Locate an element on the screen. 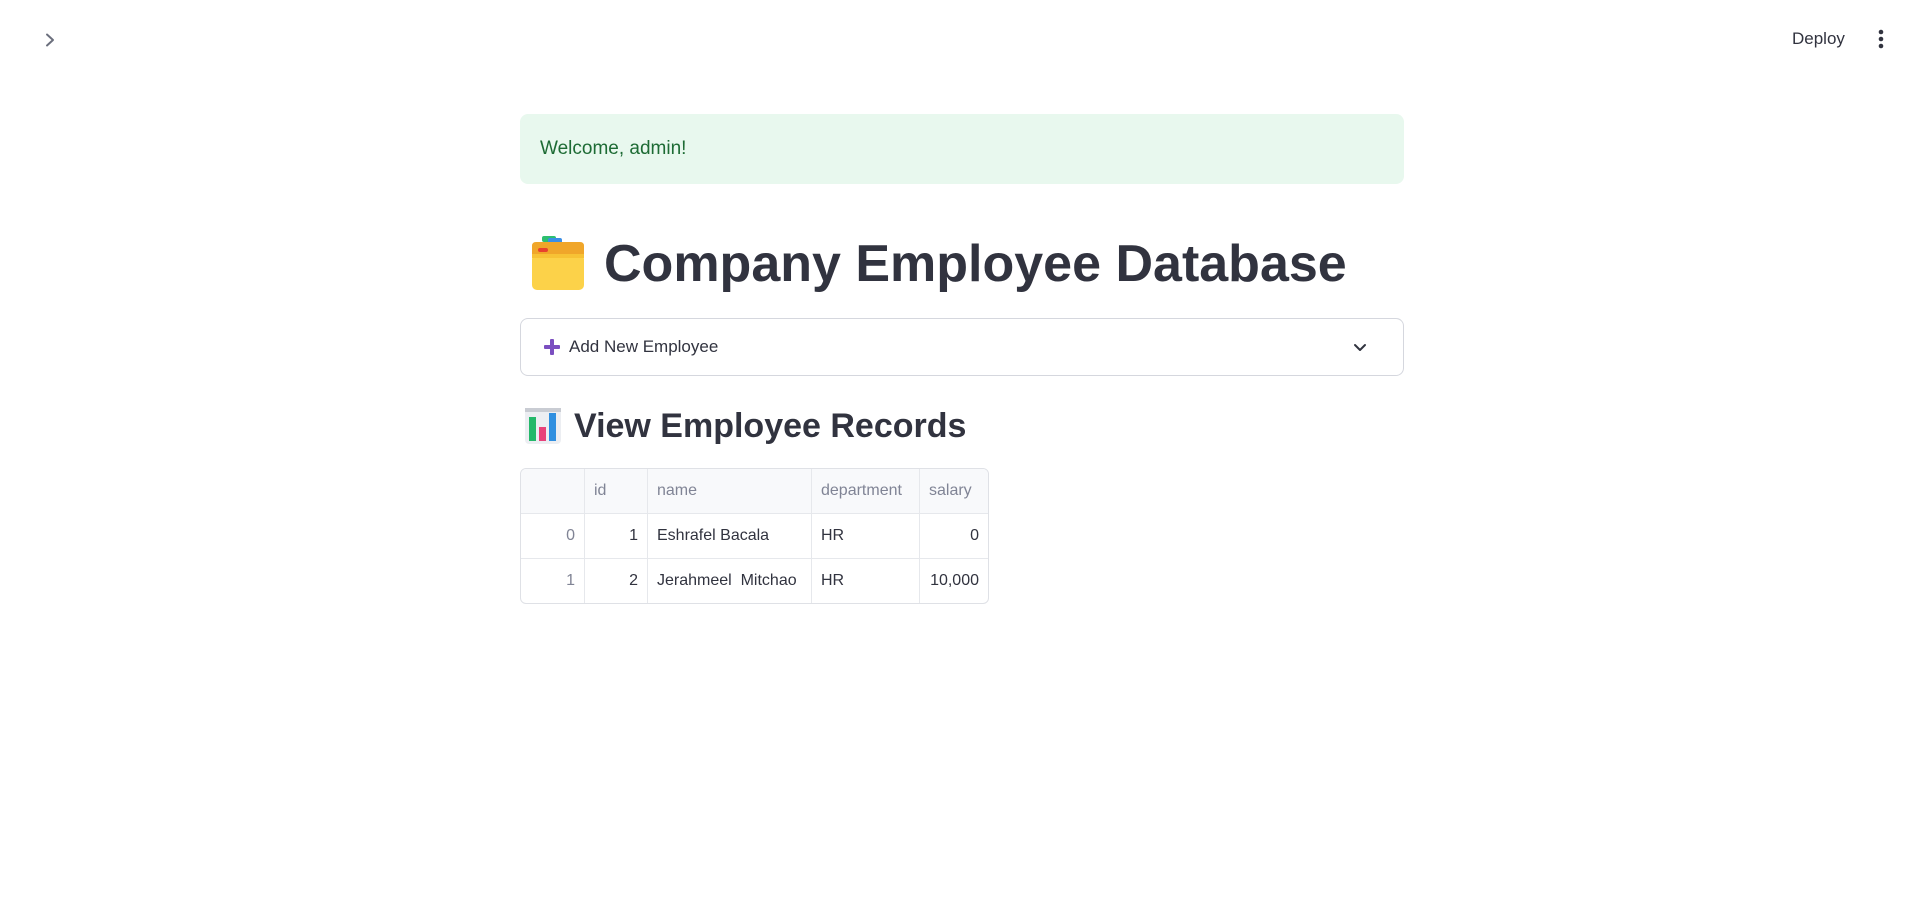  add-employee-expander: Add New Employee is located at coordinates (962, 347).